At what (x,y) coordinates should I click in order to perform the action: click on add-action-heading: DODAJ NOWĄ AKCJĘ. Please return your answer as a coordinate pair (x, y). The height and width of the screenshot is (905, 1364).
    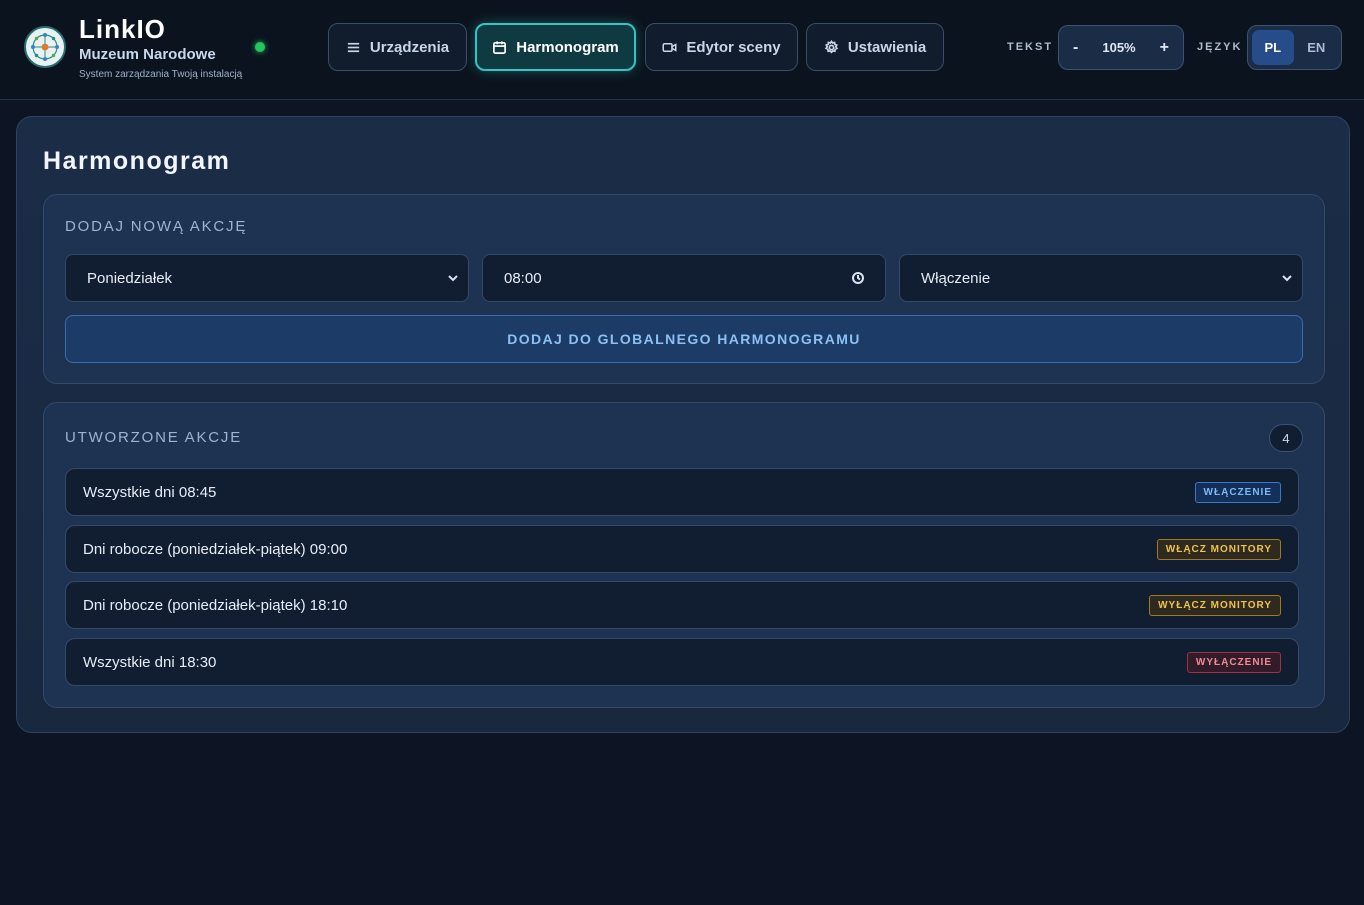
    Looking at the image, I should click on (156, 226).